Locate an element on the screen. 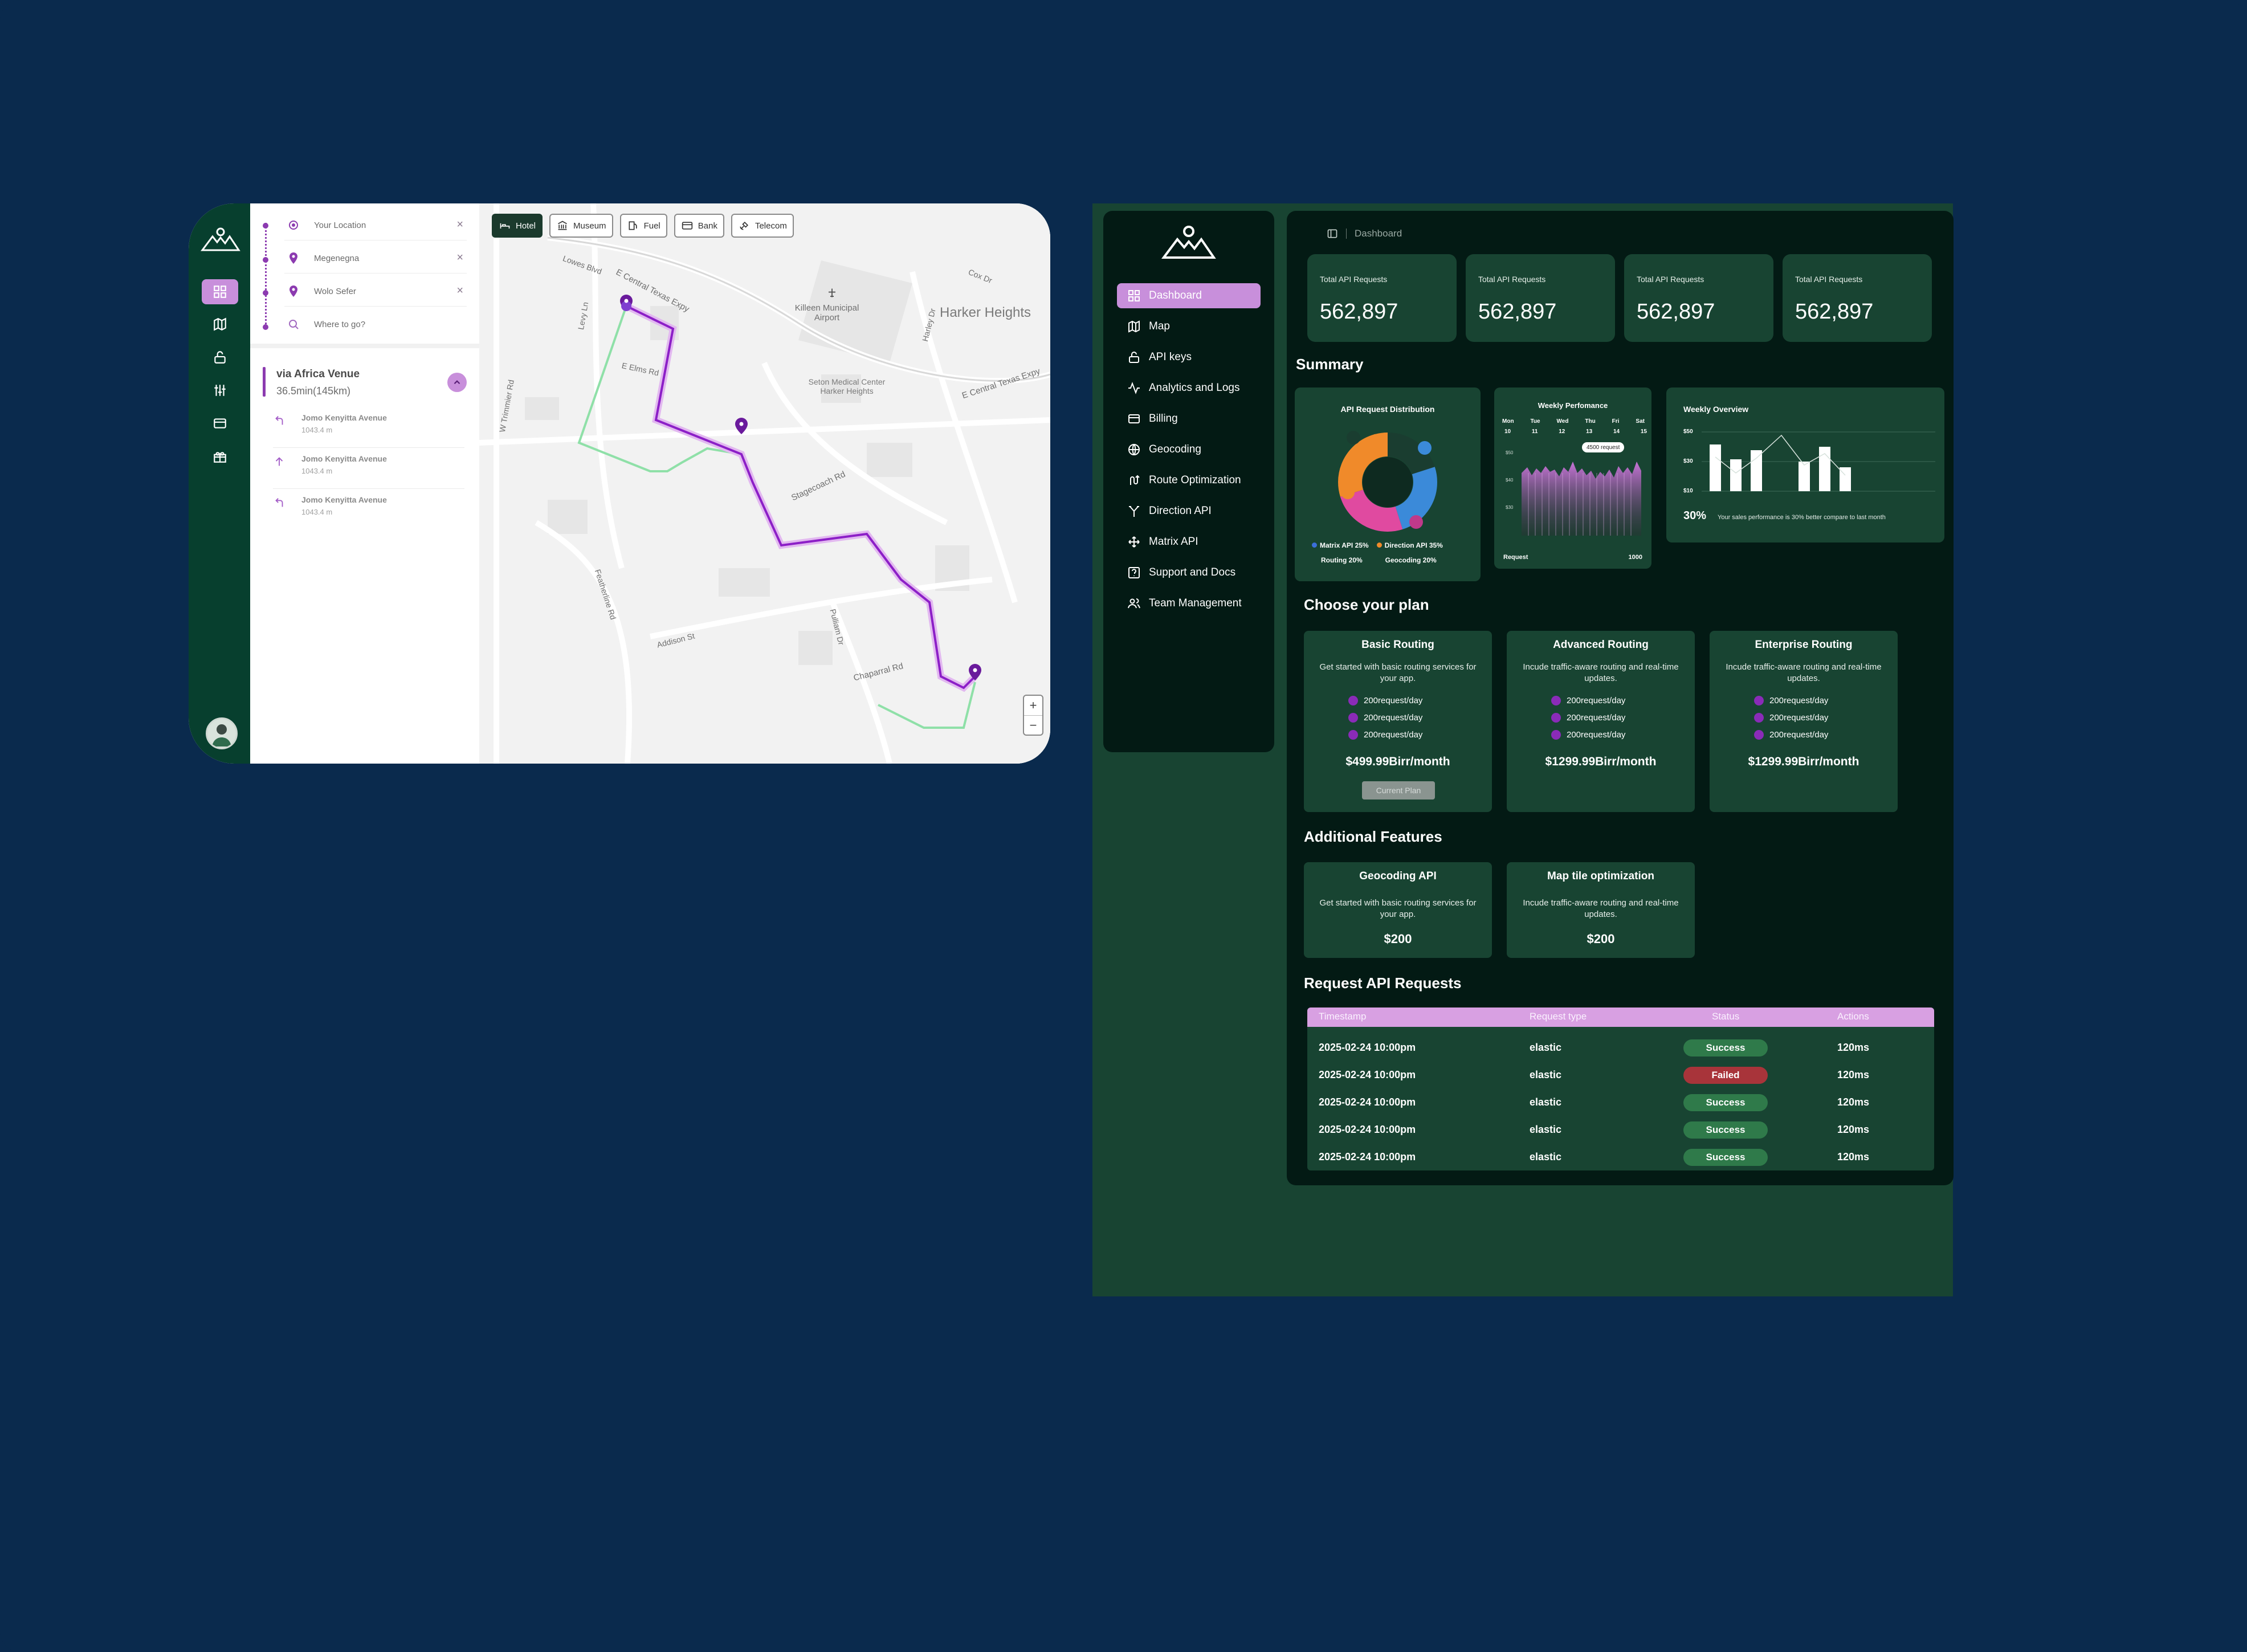 This screenshot has width=2247, height=1652. chip-bank: Bank is located at coordinates (699, 226).